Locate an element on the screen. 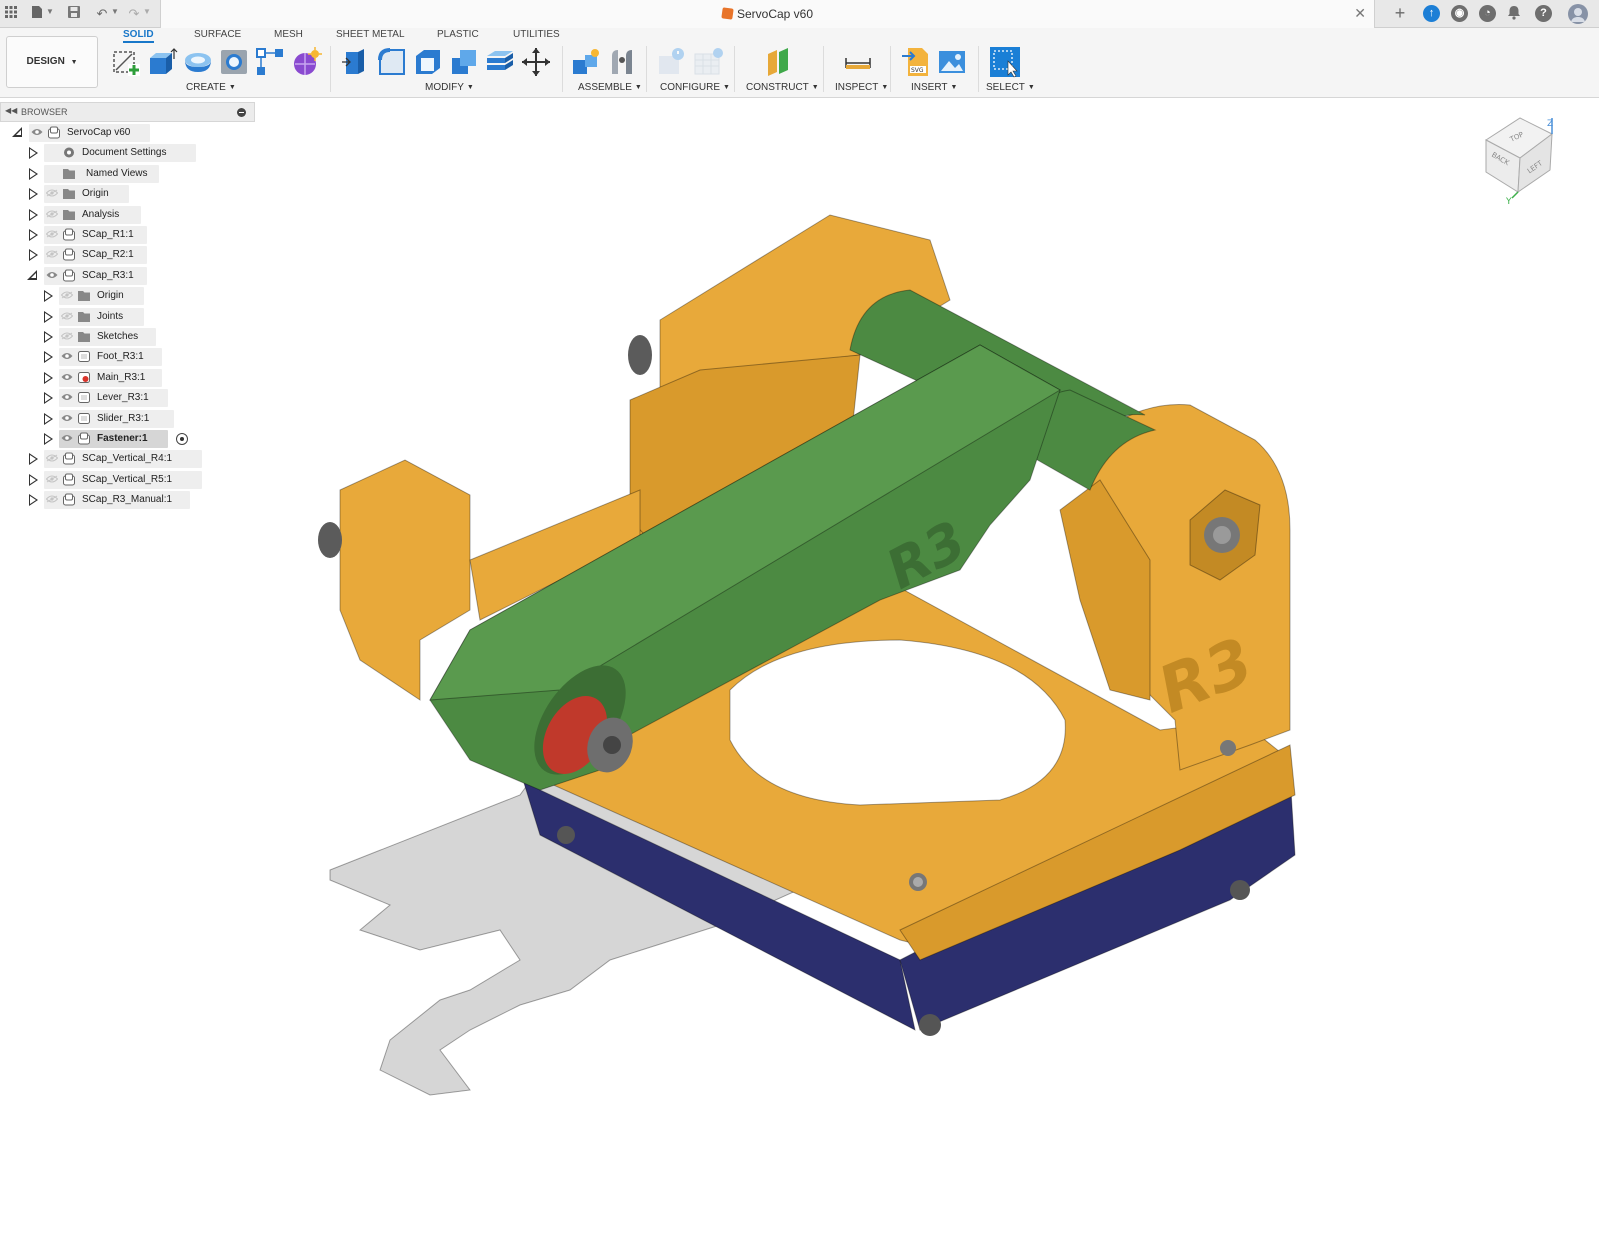 The image size is (1599, 1248). undo-icon: ↶ is located at coordinates (102, 14).